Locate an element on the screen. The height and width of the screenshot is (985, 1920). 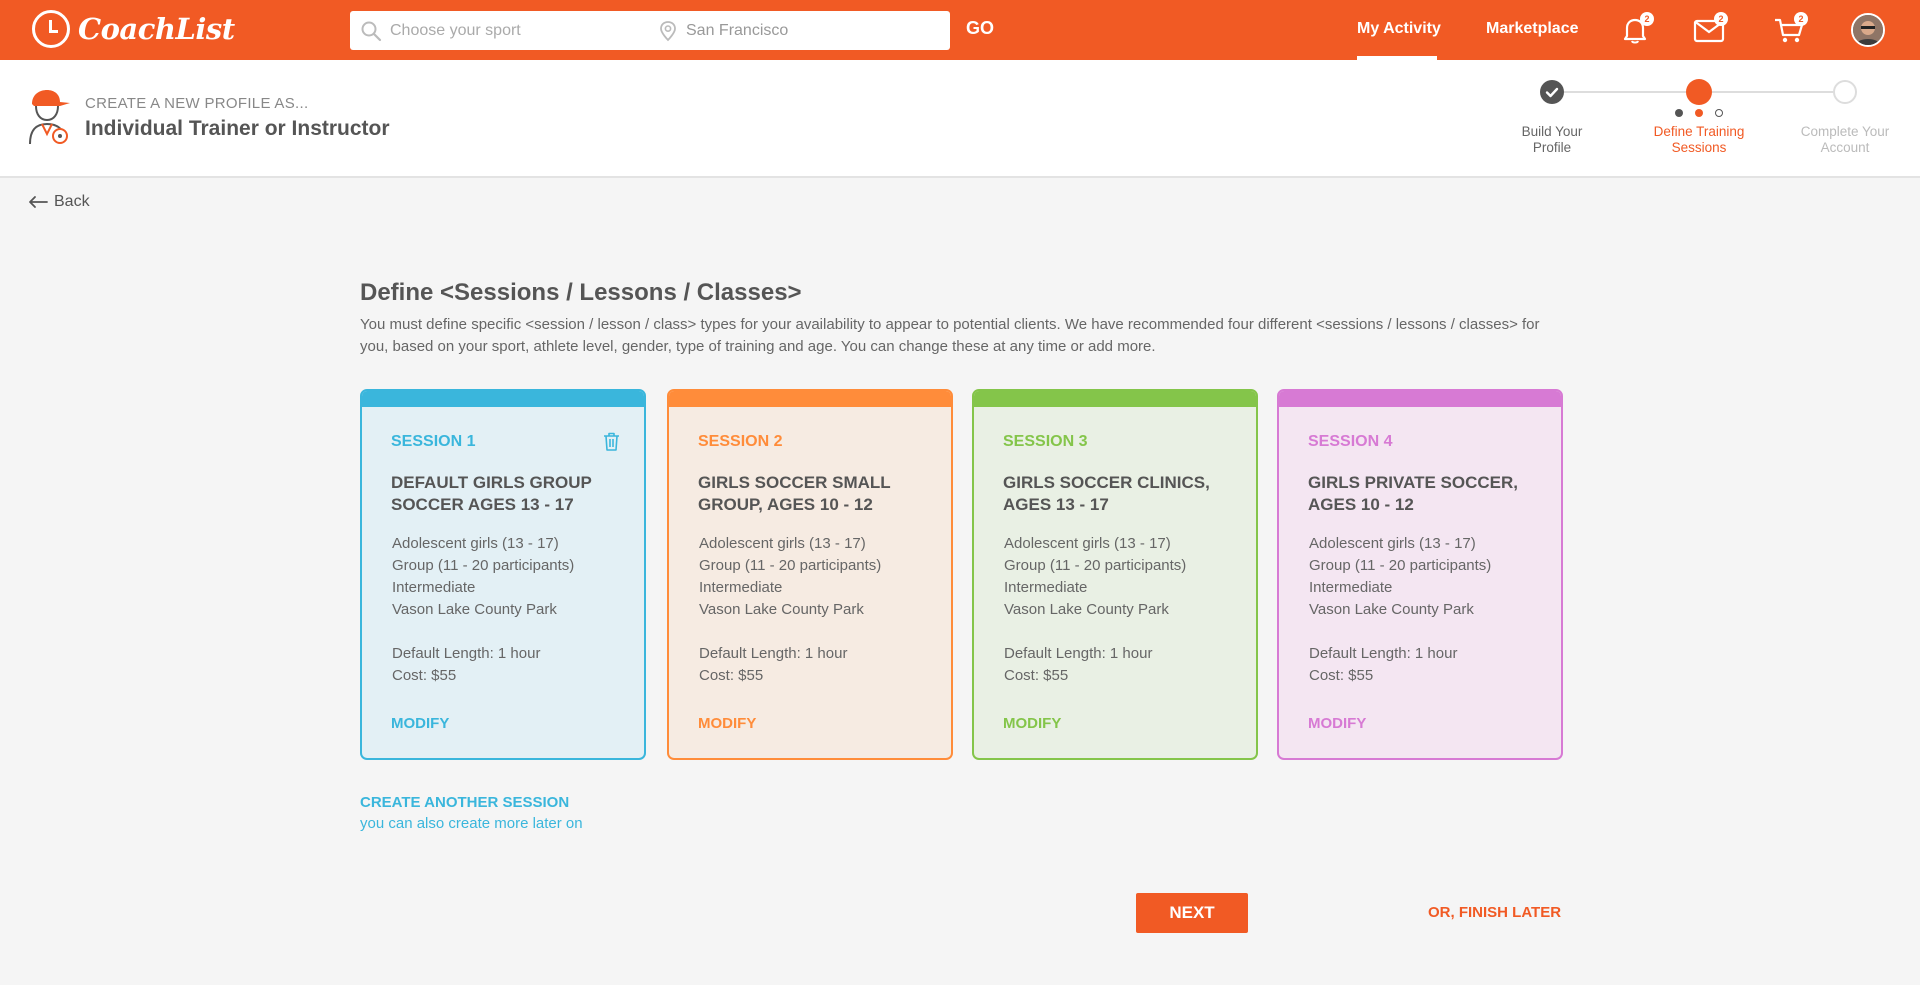
search-bar is located at coordinates (650, 30).